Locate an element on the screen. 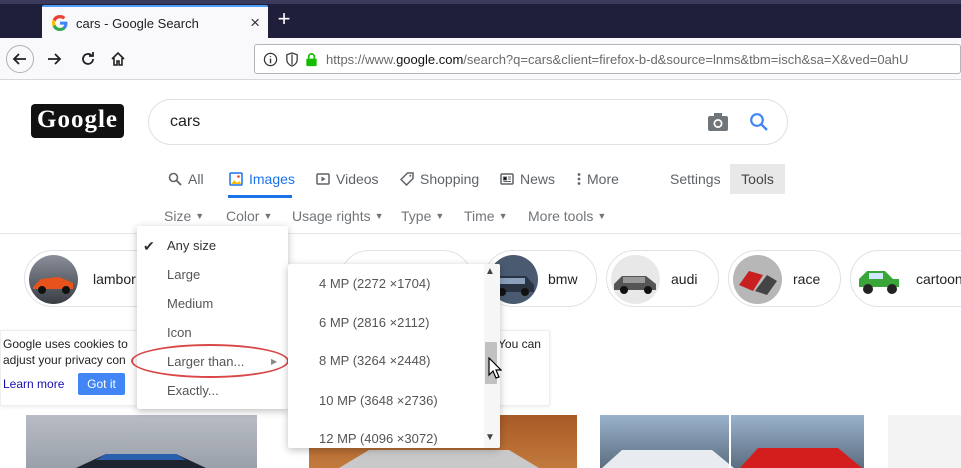 The image size is (961, 468). tab-images: Images is located at coordinates (262, 179).